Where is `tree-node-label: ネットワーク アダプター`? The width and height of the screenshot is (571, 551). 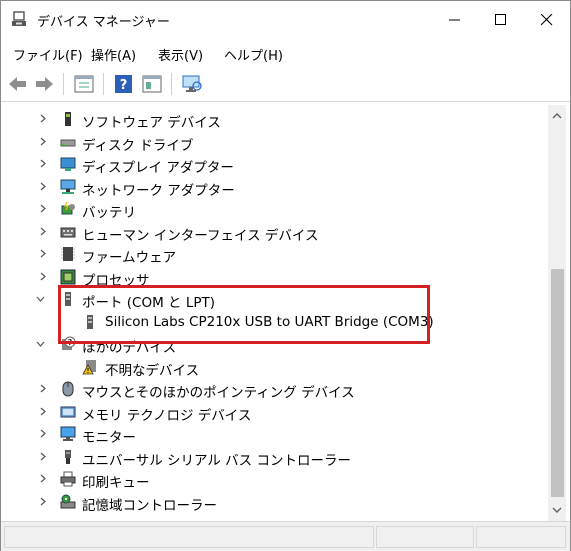 tree-node-label: ネットワーク アダプター is located at coordinates (158, 191).